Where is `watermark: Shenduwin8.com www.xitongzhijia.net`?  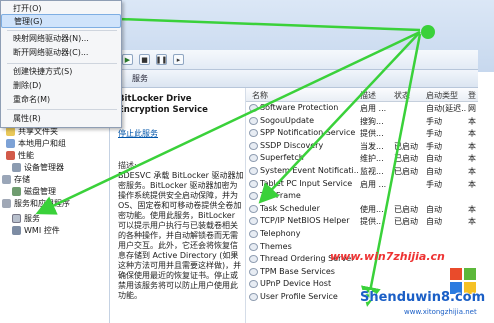
watermark: Shenduwin8.com www.xitongzhijia.net is located at coordinates (422, 294).